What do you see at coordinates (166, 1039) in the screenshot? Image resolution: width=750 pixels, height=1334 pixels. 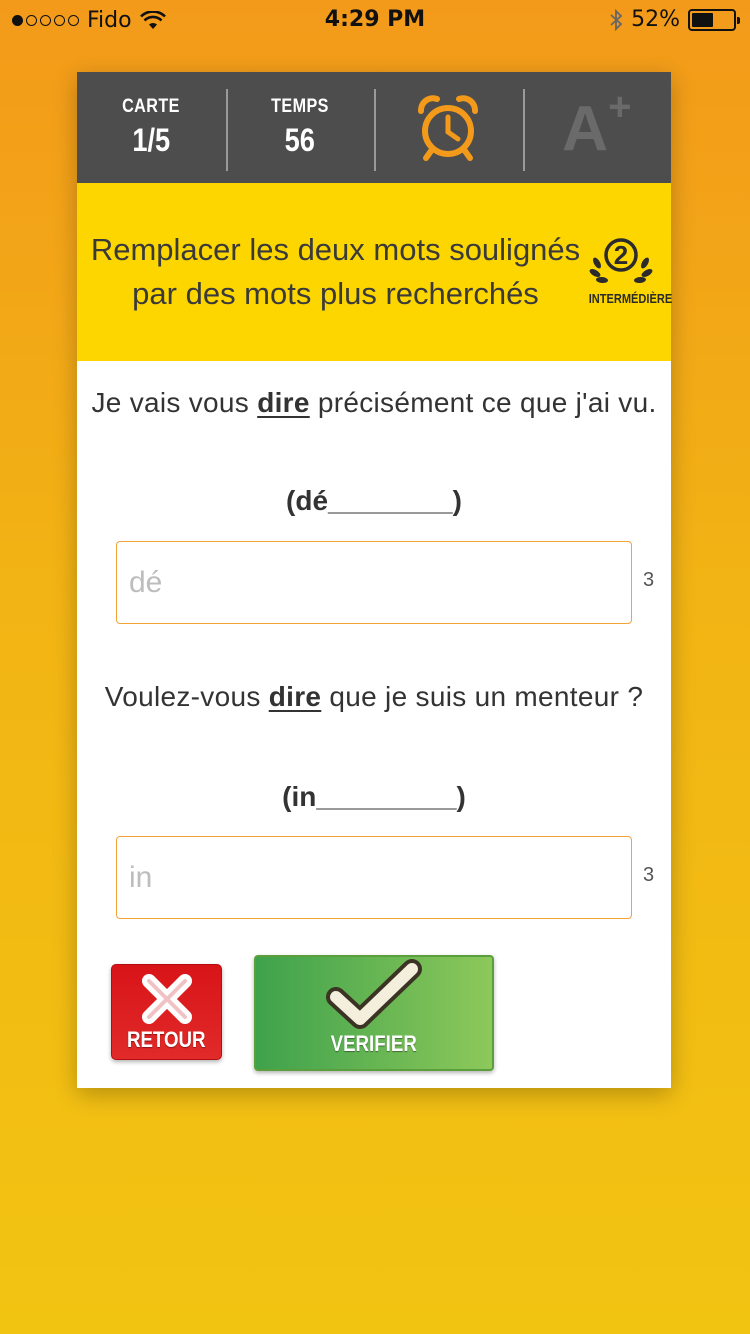 I see `back-button-label: RETOUR` at bounding box center [166, 1039].